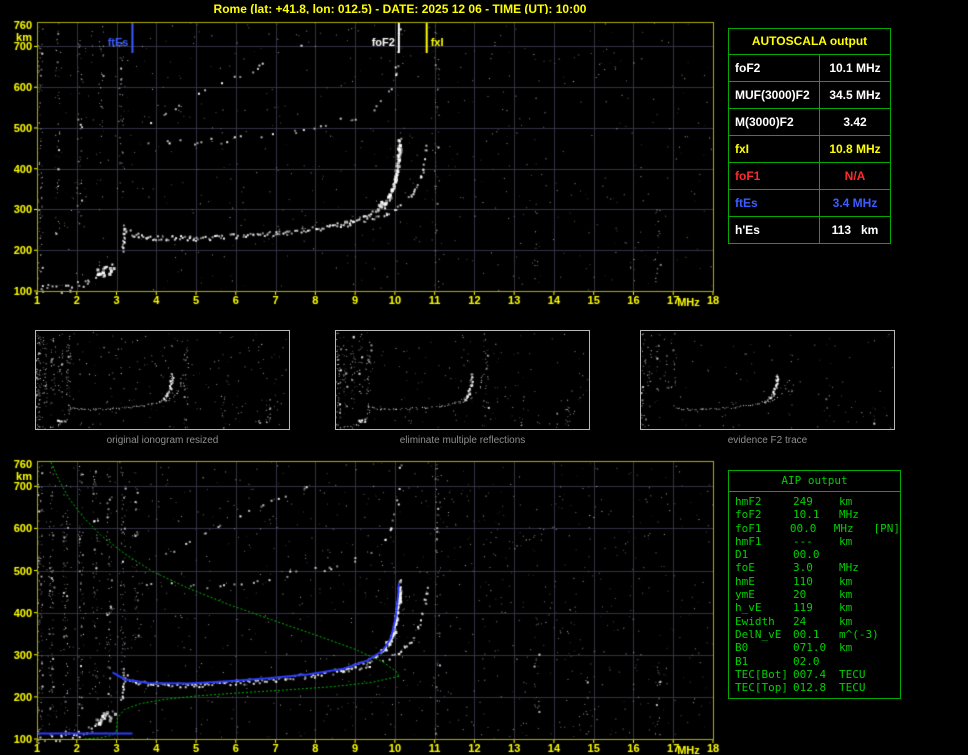  I want to click on thumbnail-original-ionogram-caption: original ionogram resized, so click(162, 440).